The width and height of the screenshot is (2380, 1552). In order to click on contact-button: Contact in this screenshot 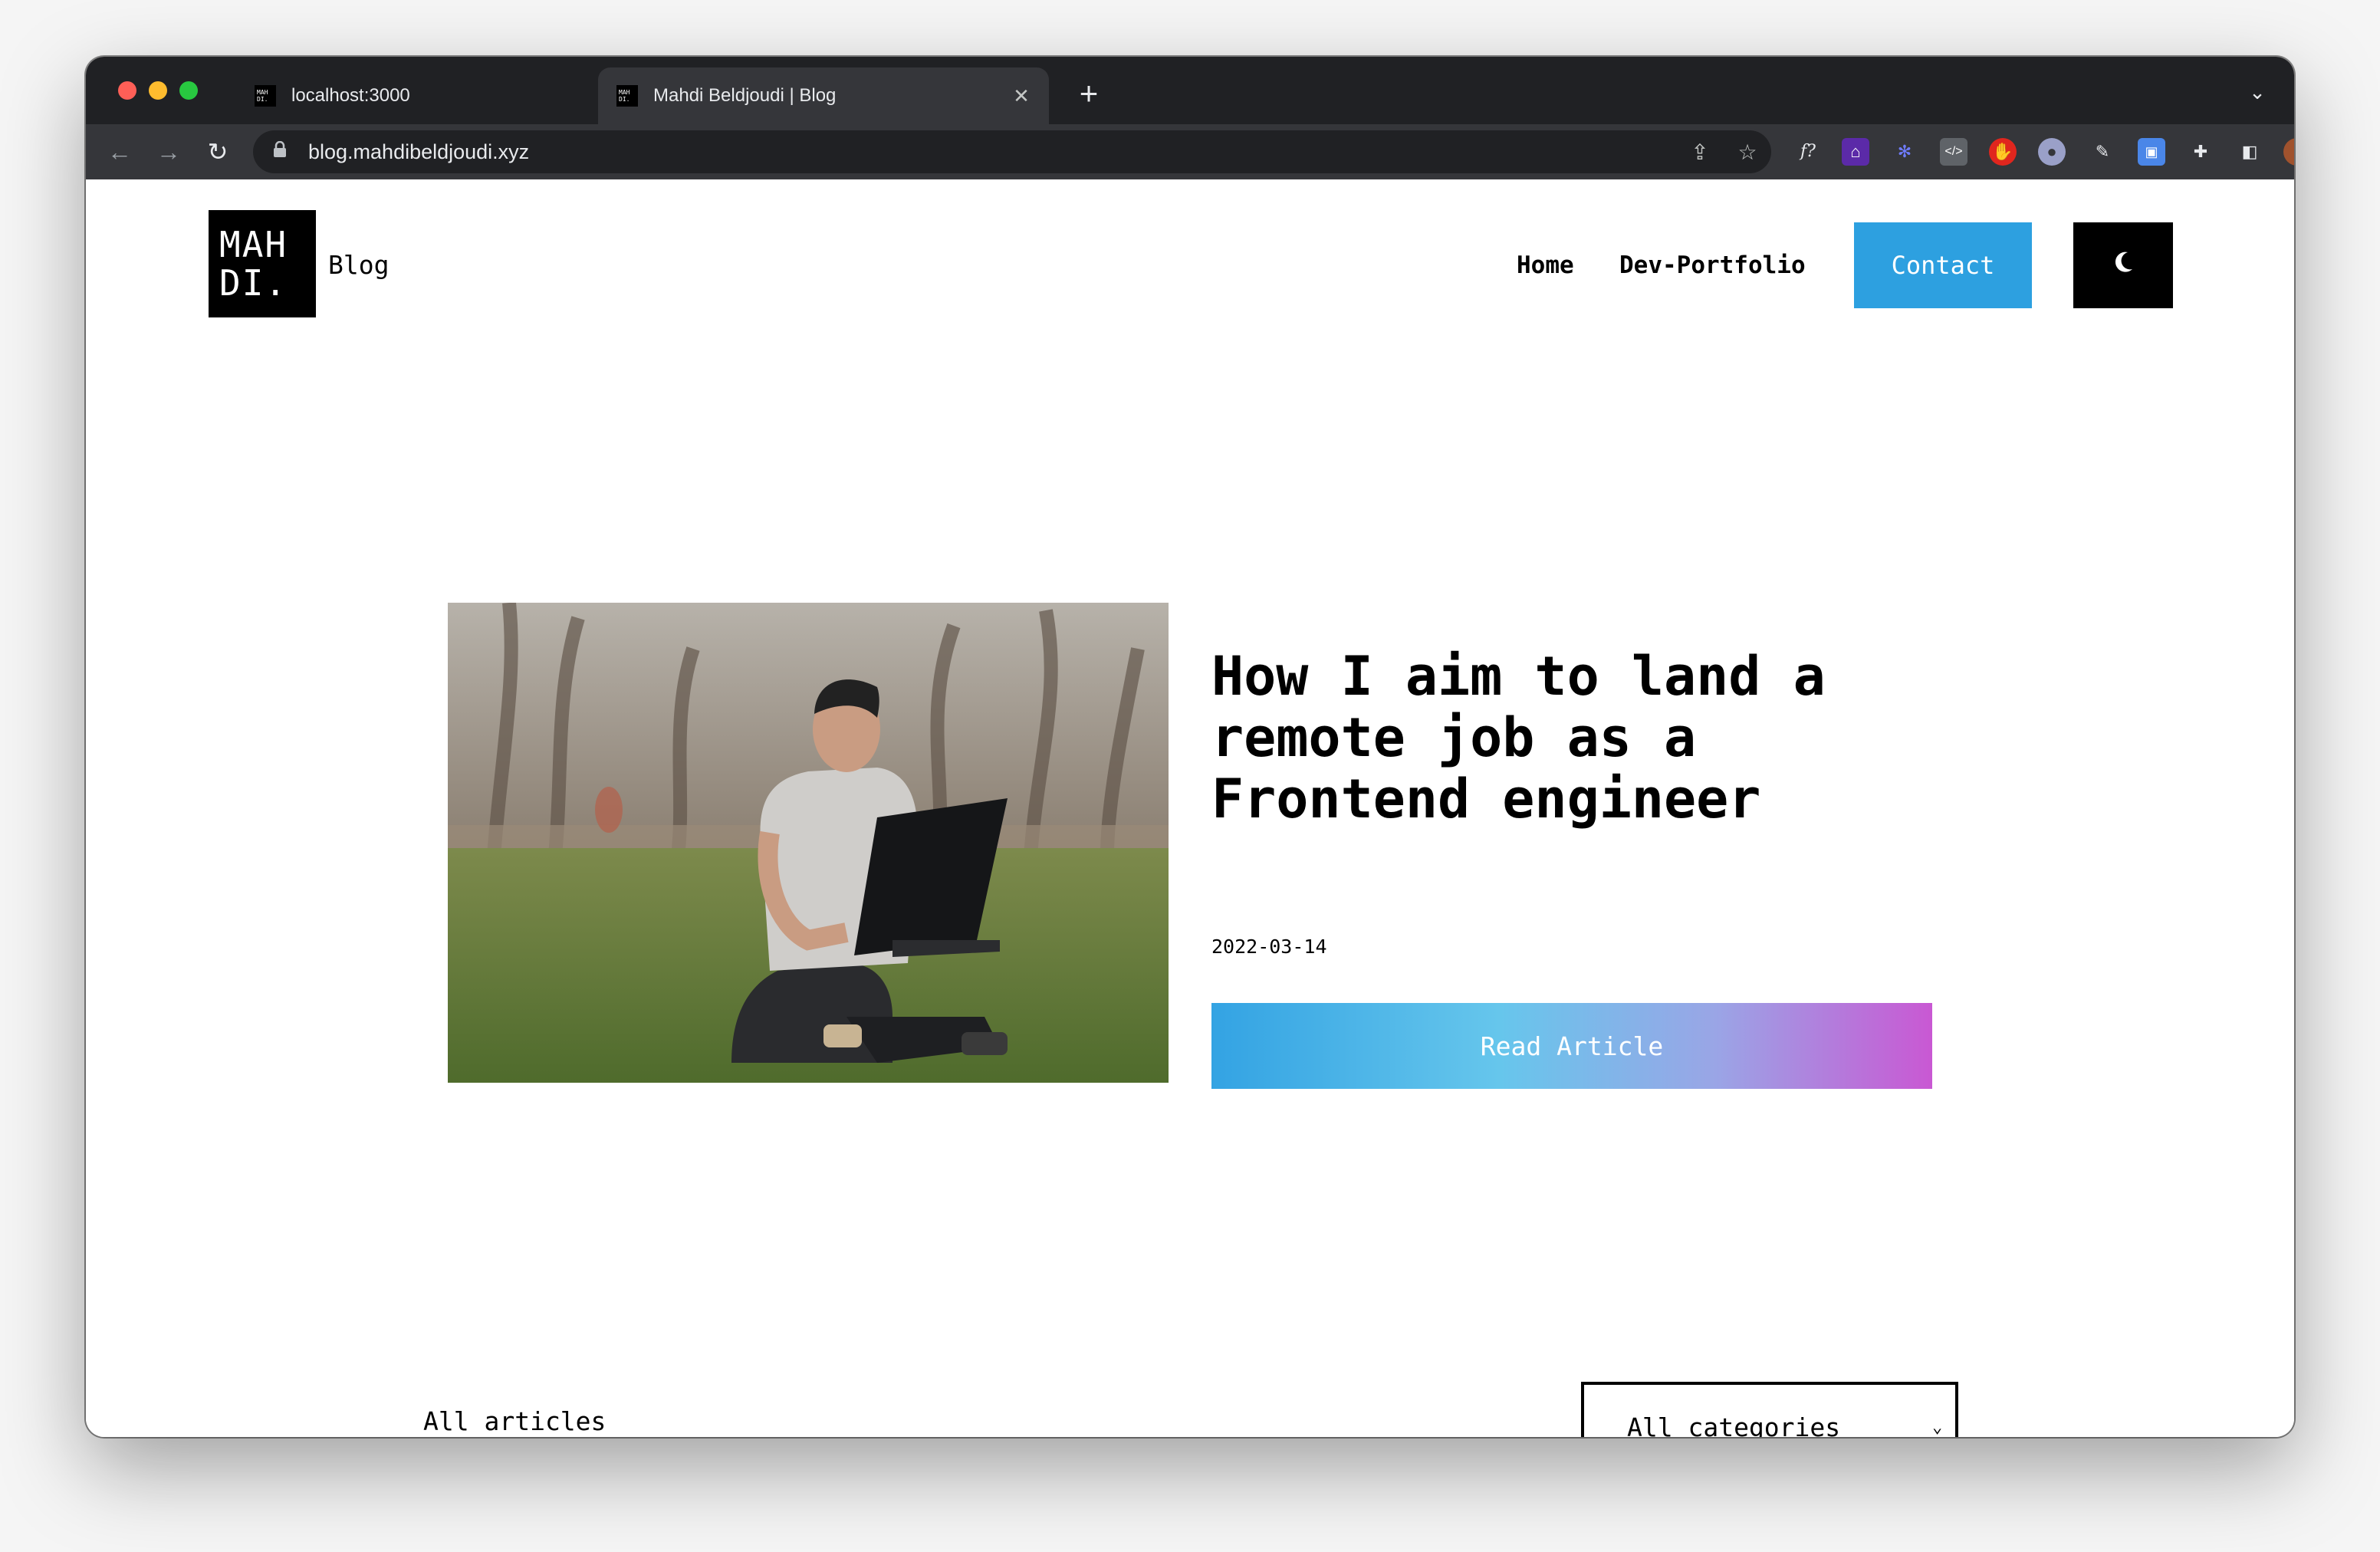, I will do `click(1943, 265)`.